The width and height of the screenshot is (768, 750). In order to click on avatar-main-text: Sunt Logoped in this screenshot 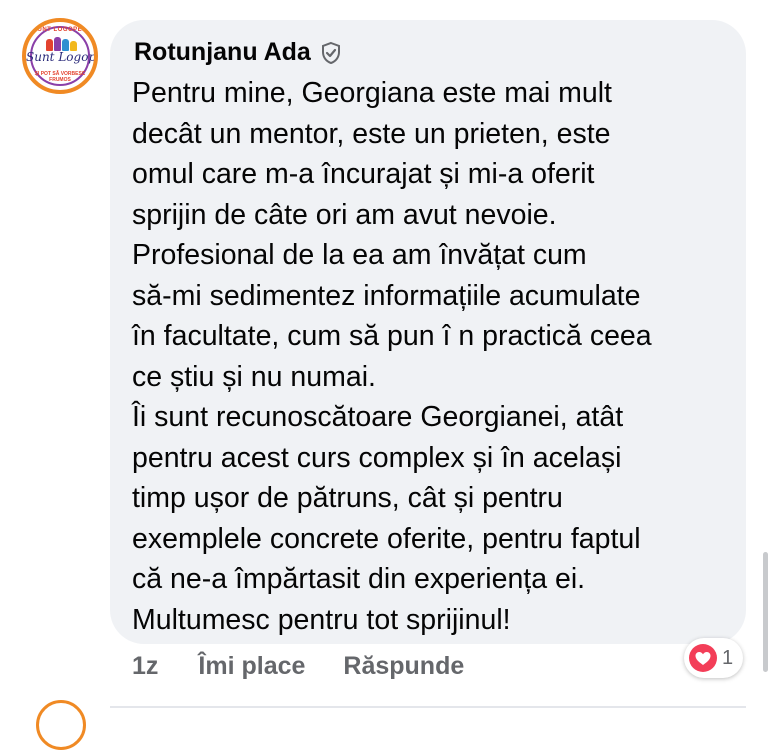, I will do `click(61, 57)`.